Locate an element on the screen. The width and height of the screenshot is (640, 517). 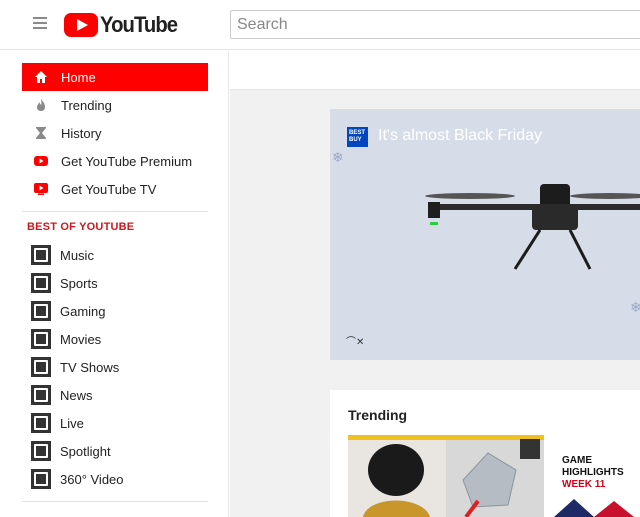
banner-mini-graphic: ⌒✕ is located at coordinates (355, 342).